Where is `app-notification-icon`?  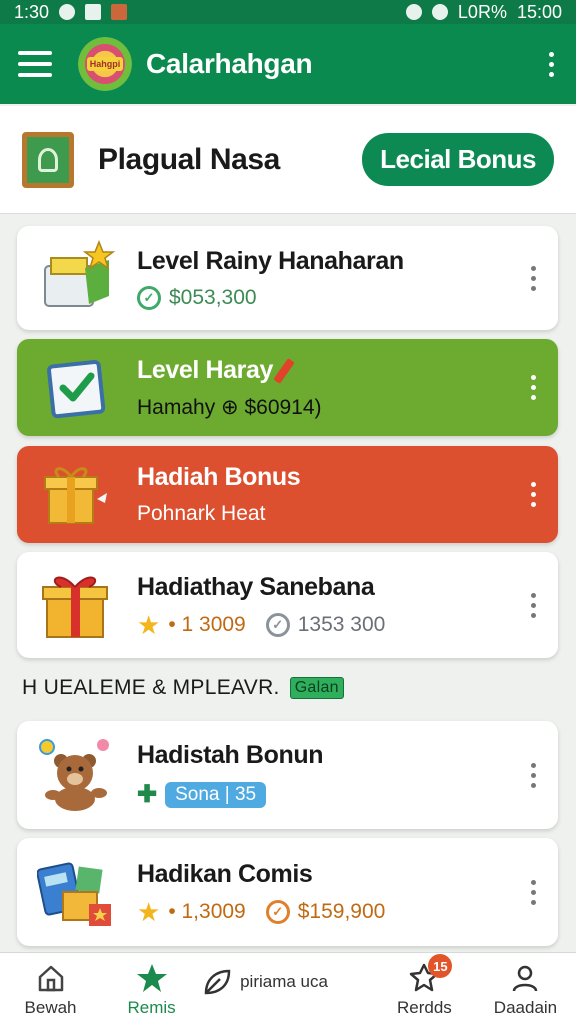 app-notification-icon is located at coordinates (93, 12).